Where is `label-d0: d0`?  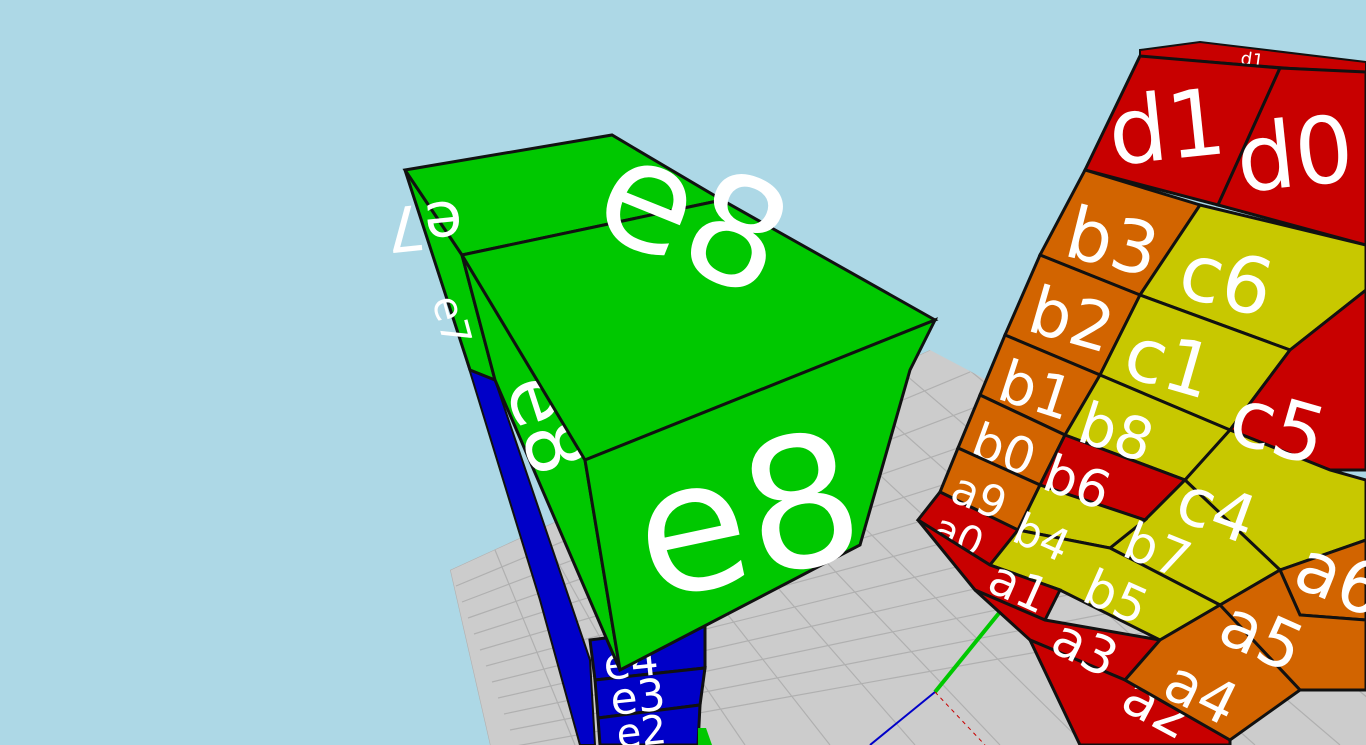
label-d0: d0 is located at coordinates (1294, 154).